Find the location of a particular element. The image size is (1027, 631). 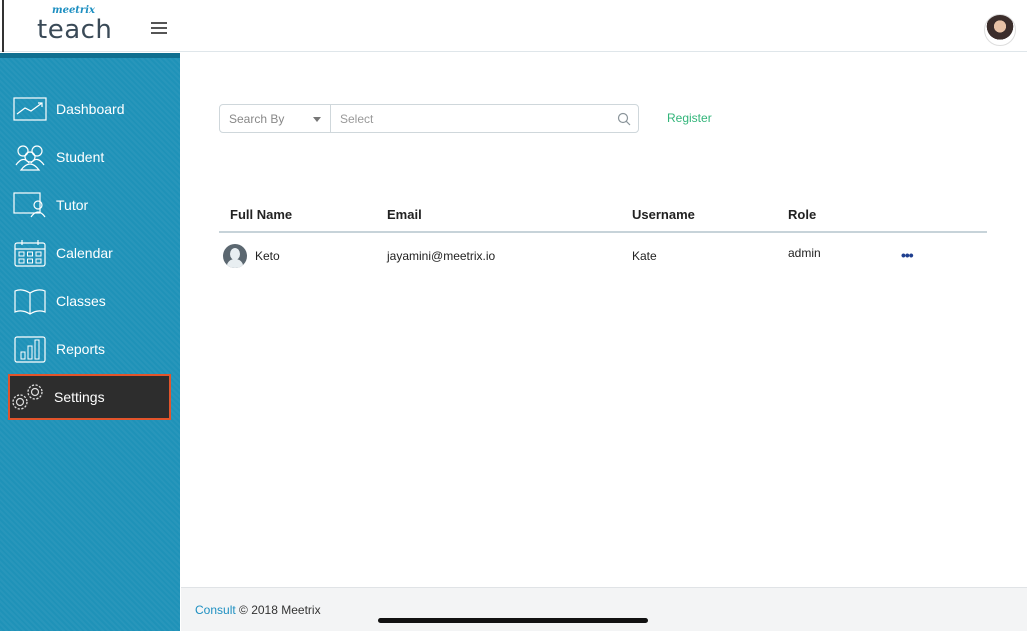

caret-down-icon is located at coordinates (317, 119).